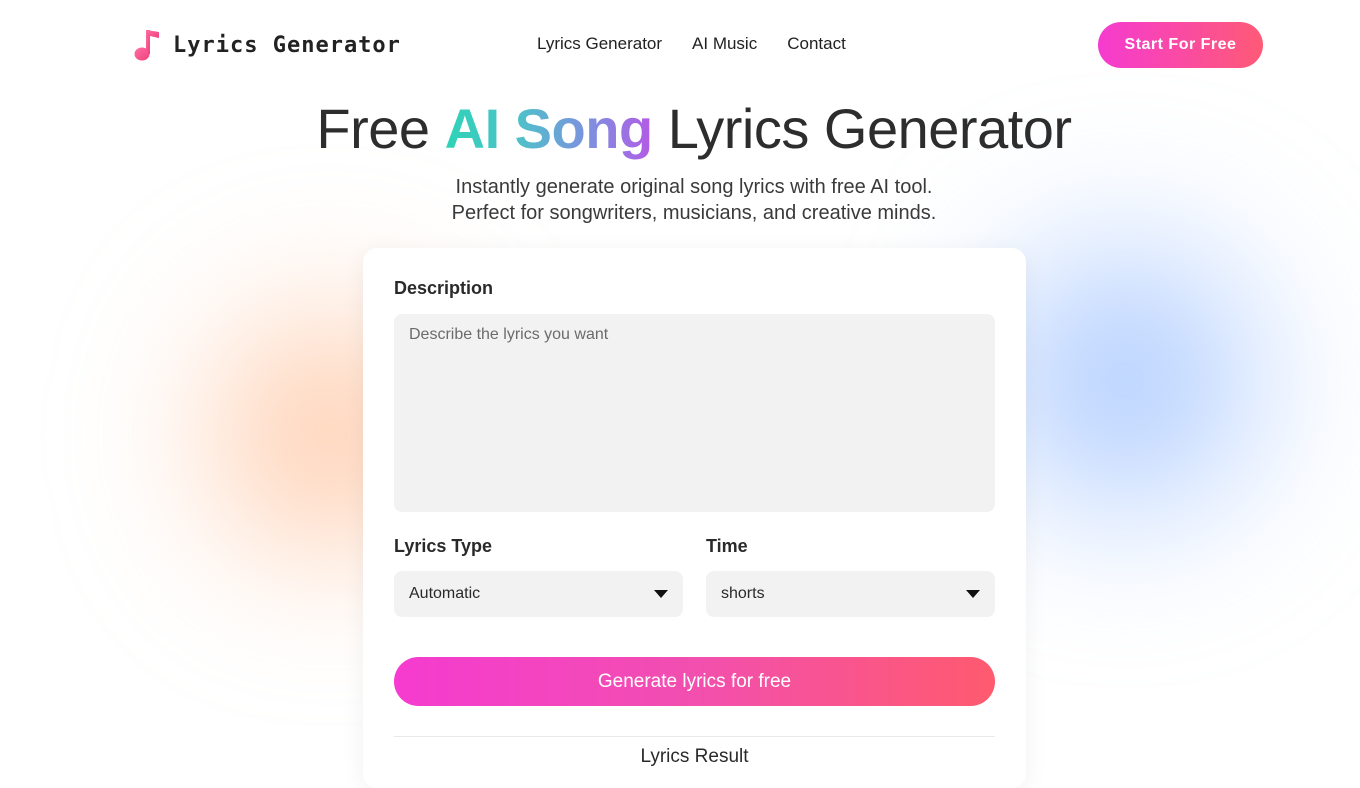 The height and width of the screenshot is (788, 1360). I want to click on logo-text: Lyrics Generator, so click(287, 45).